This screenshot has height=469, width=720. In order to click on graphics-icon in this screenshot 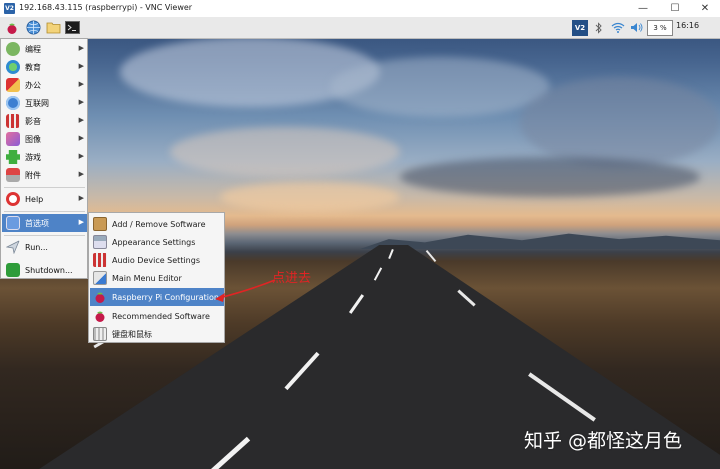, I will do `click(13, 139)`.